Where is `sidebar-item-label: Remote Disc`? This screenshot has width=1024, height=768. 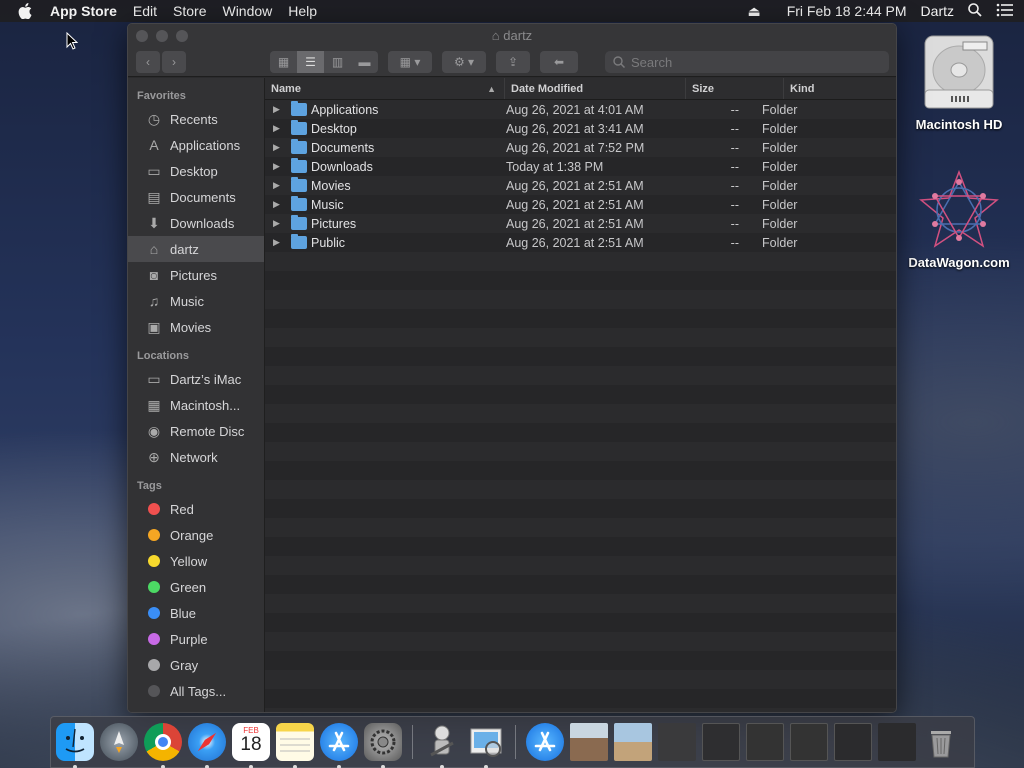
sidebar-item-label: Remote Disc is located at coordinates (207, 431).